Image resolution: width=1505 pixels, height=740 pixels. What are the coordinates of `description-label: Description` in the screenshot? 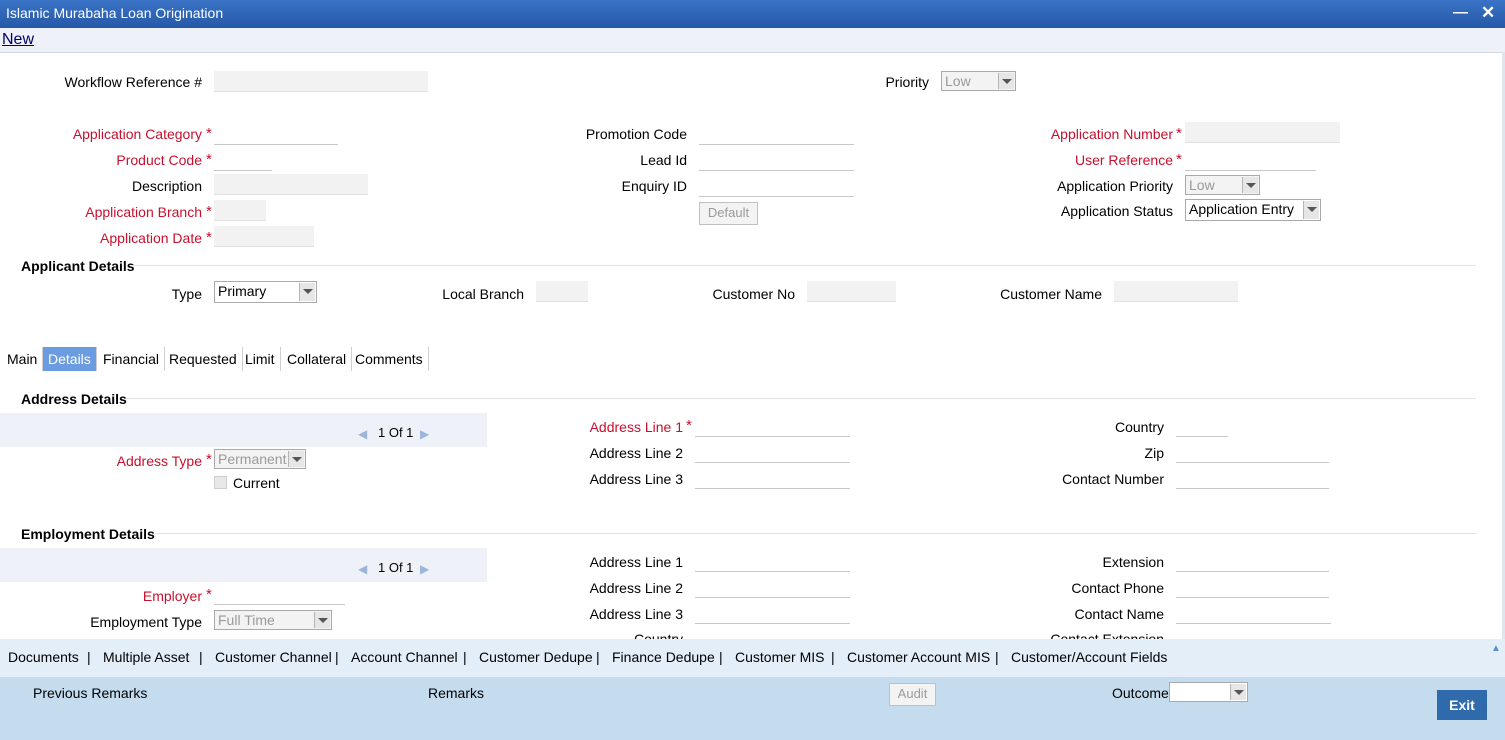 It's located at (166, 186).